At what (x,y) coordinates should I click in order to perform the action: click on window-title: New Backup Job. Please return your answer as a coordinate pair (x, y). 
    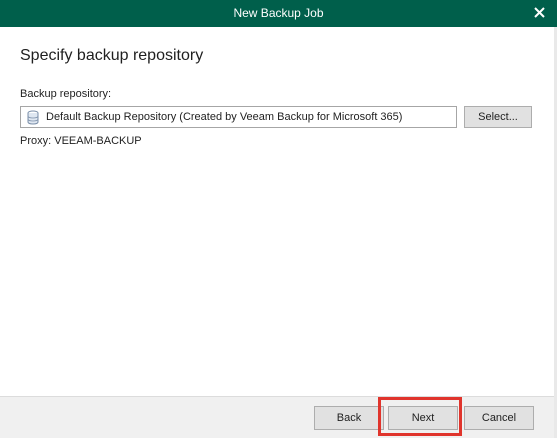
    Looking at the image, I should click on (278, 13).